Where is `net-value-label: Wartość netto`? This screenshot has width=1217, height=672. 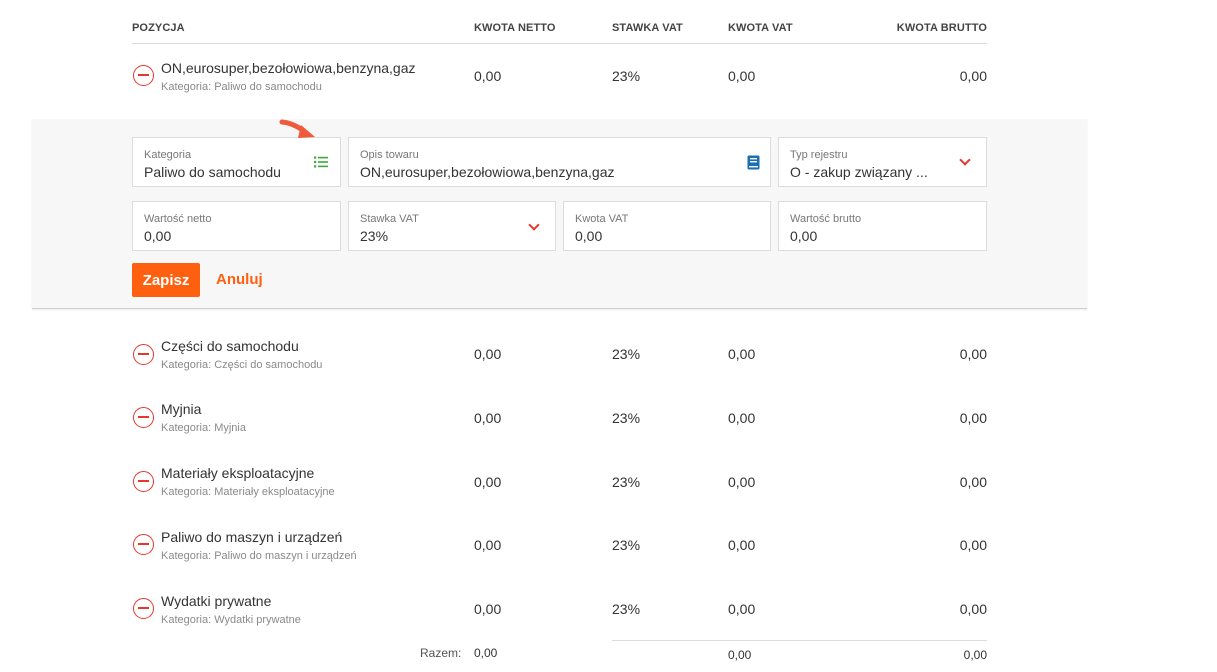
net-value-label: Wartość netto is located at coordinates (178, 219).